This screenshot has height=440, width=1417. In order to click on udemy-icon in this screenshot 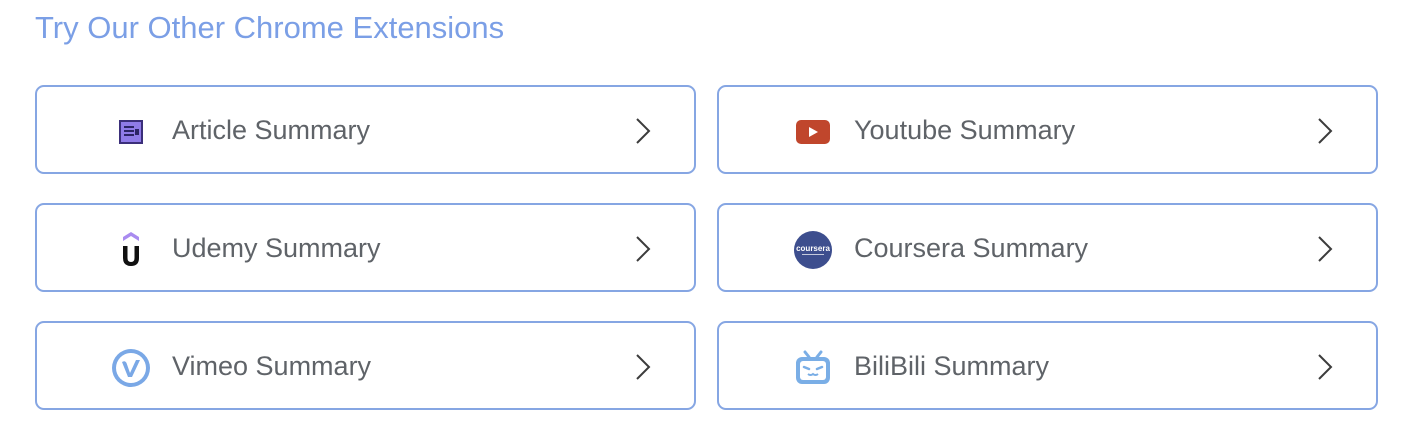, I will do `click(131, 250)`.